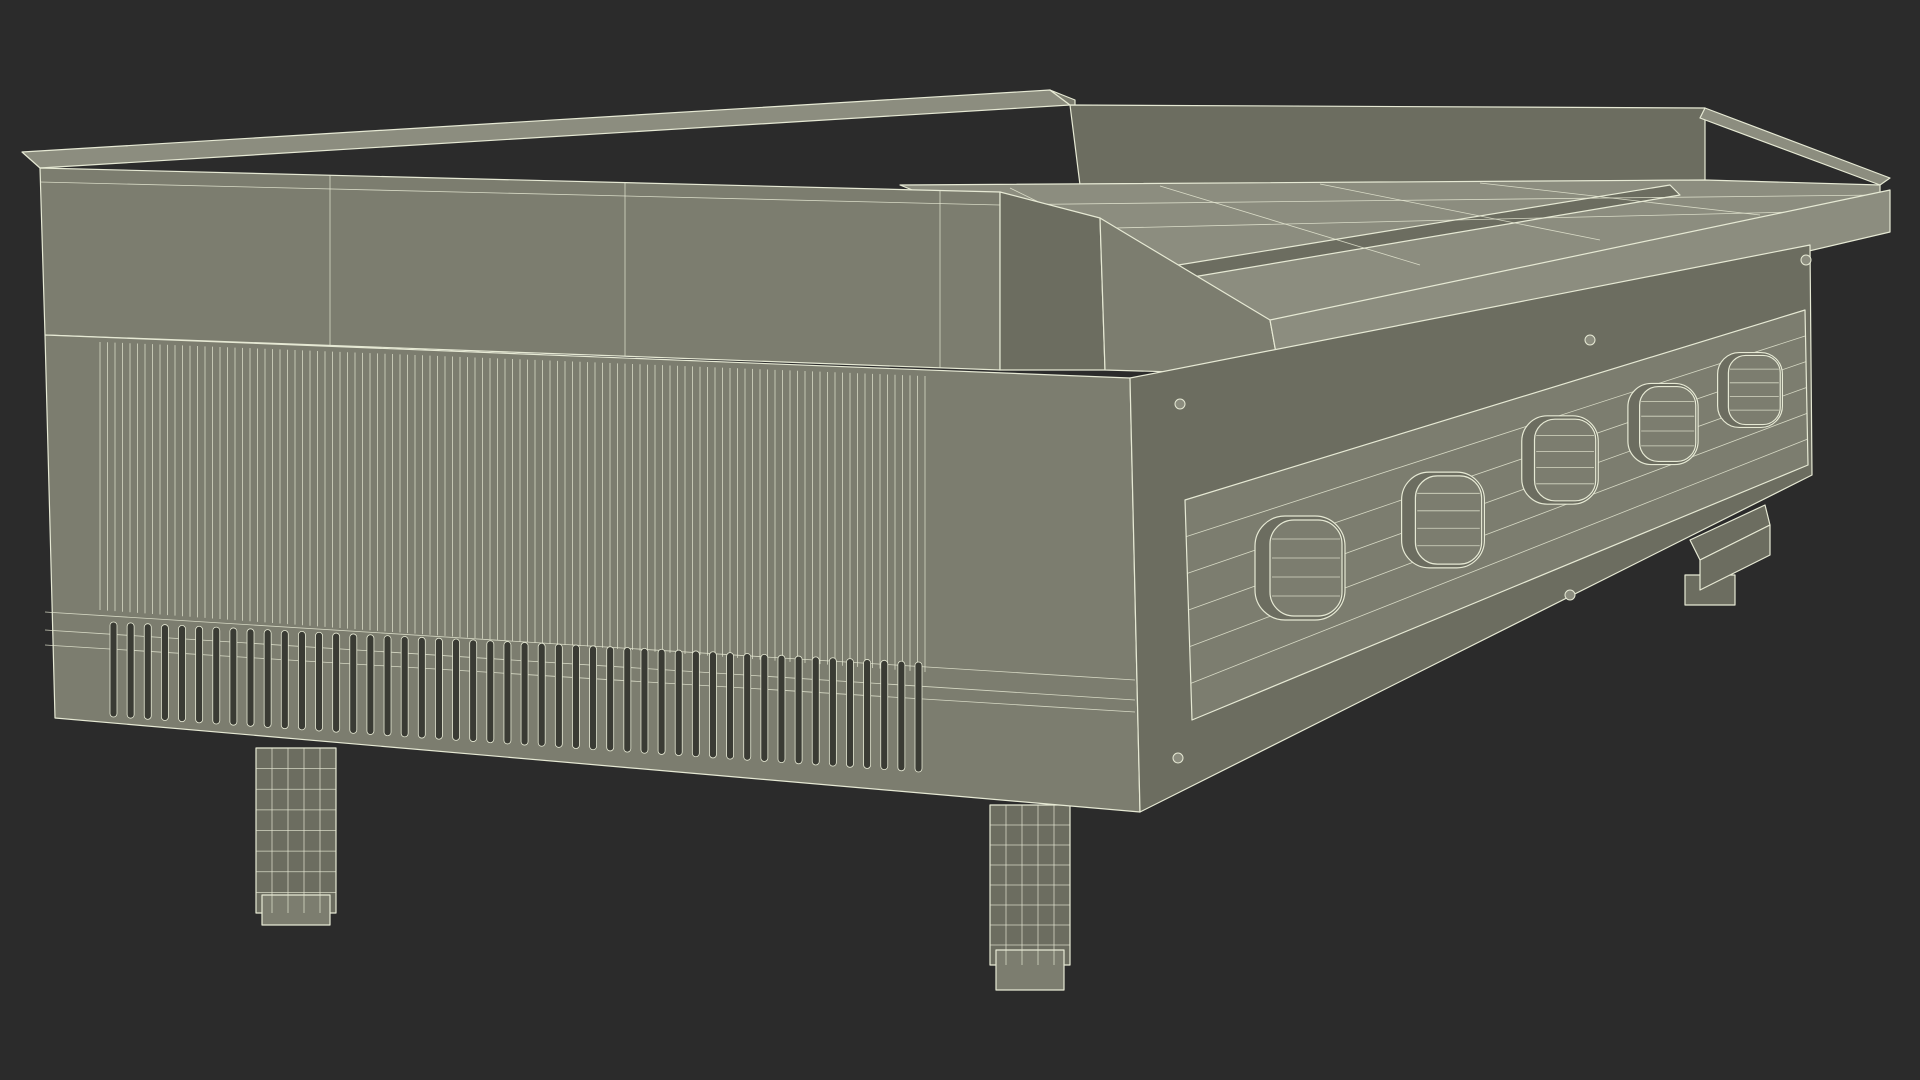 The image size is (1920, 1080). What do you see at coordinates (296, 836) in the screenshot?
I see `leg-front-left` at bounding box center [296, 836].